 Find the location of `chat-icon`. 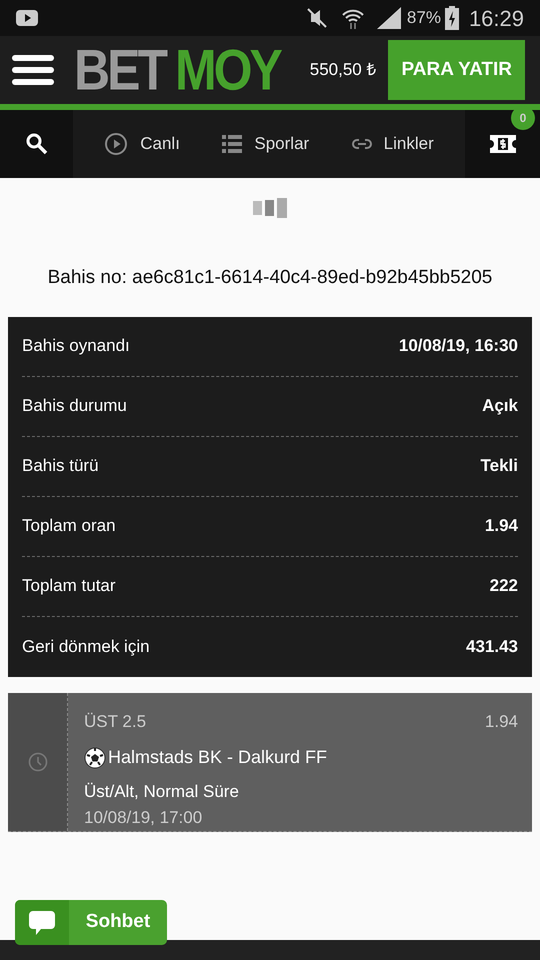

chat-icon is located at coordinates (42, 922).